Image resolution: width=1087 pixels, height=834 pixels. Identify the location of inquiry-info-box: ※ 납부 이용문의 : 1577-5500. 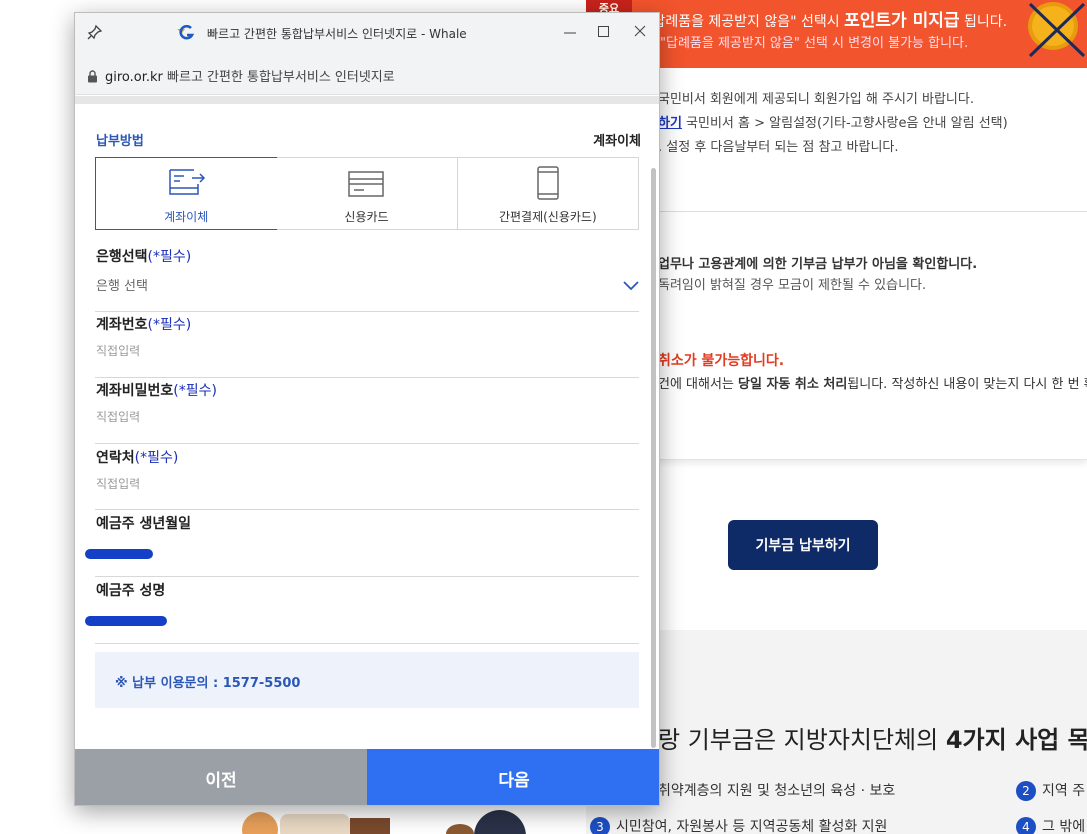
(367, 680).